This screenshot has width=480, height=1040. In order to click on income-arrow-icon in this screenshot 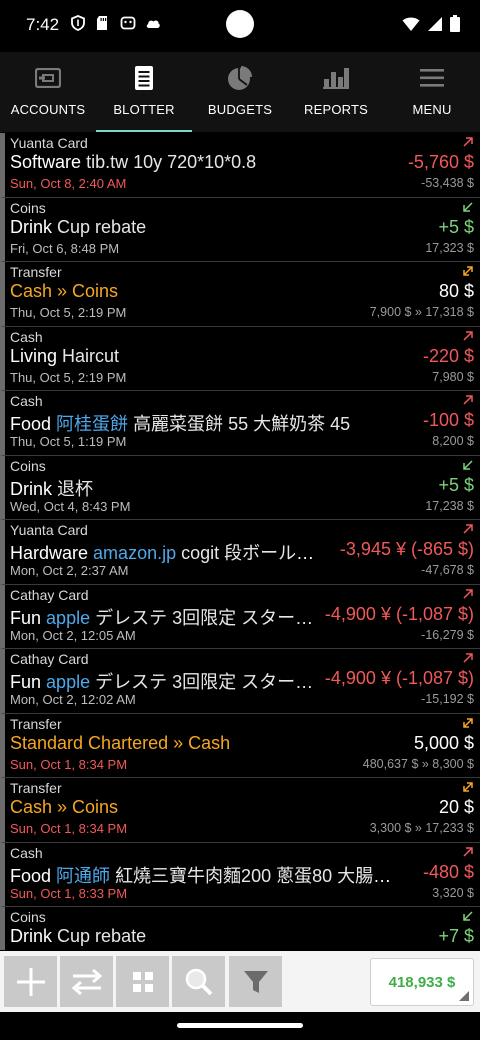, I will do `click(468, 464)`.